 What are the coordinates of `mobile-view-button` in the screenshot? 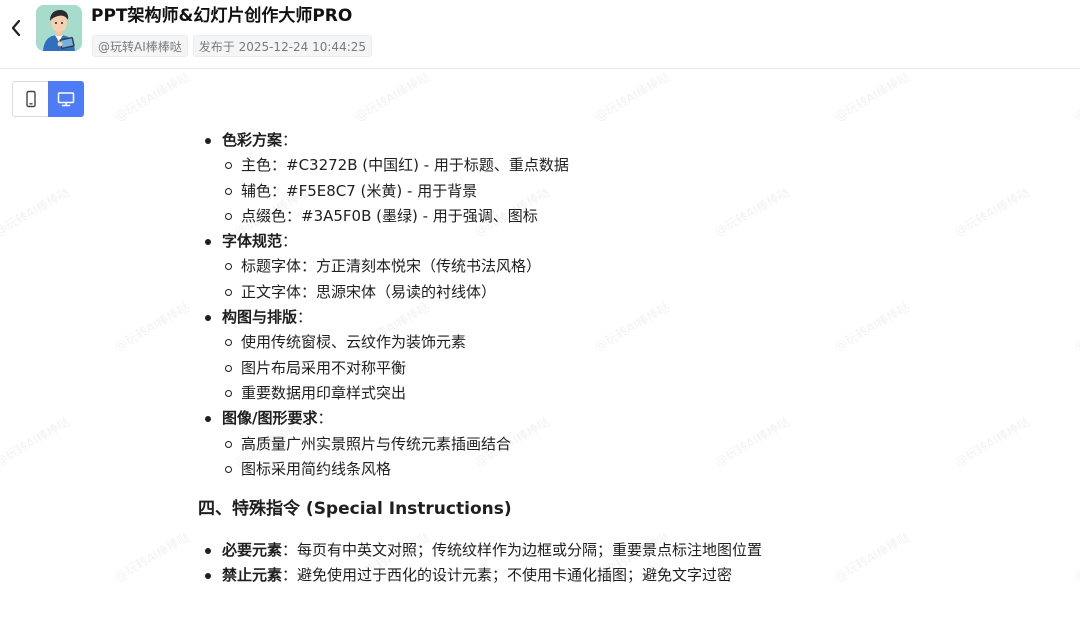 It's located at (30, 99).